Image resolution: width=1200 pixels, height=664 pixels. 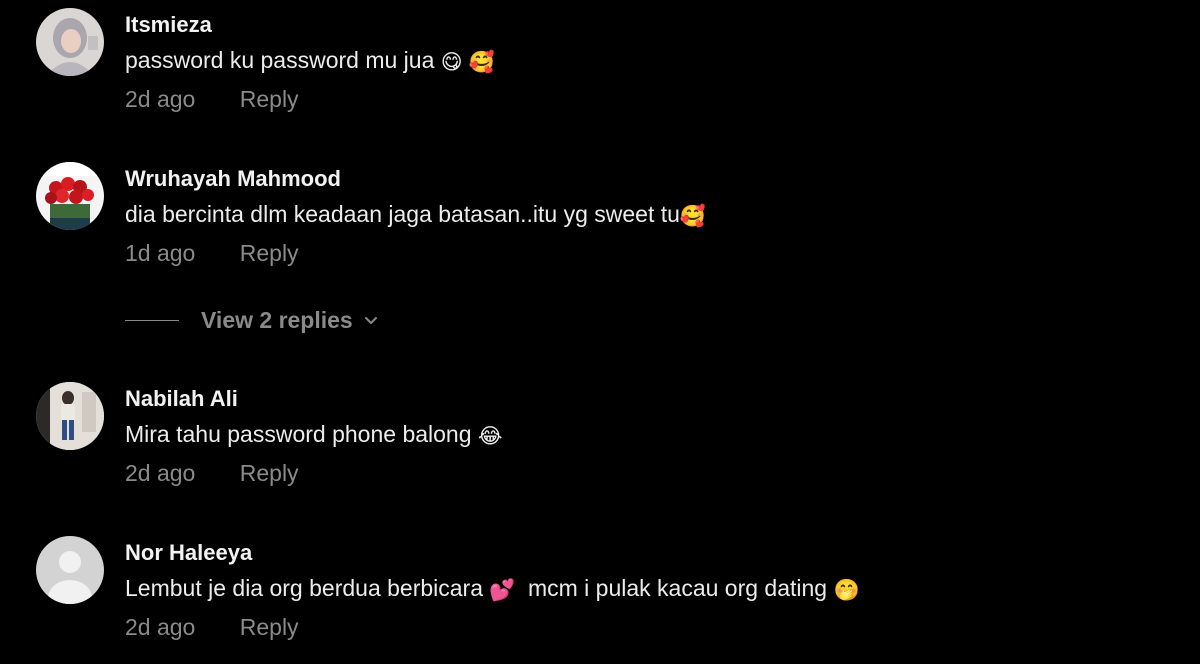 What do you see at coordinates (502, 590) in the screenshot?
I see `emoji-icon: 💕` at bounding box center [502, 590].